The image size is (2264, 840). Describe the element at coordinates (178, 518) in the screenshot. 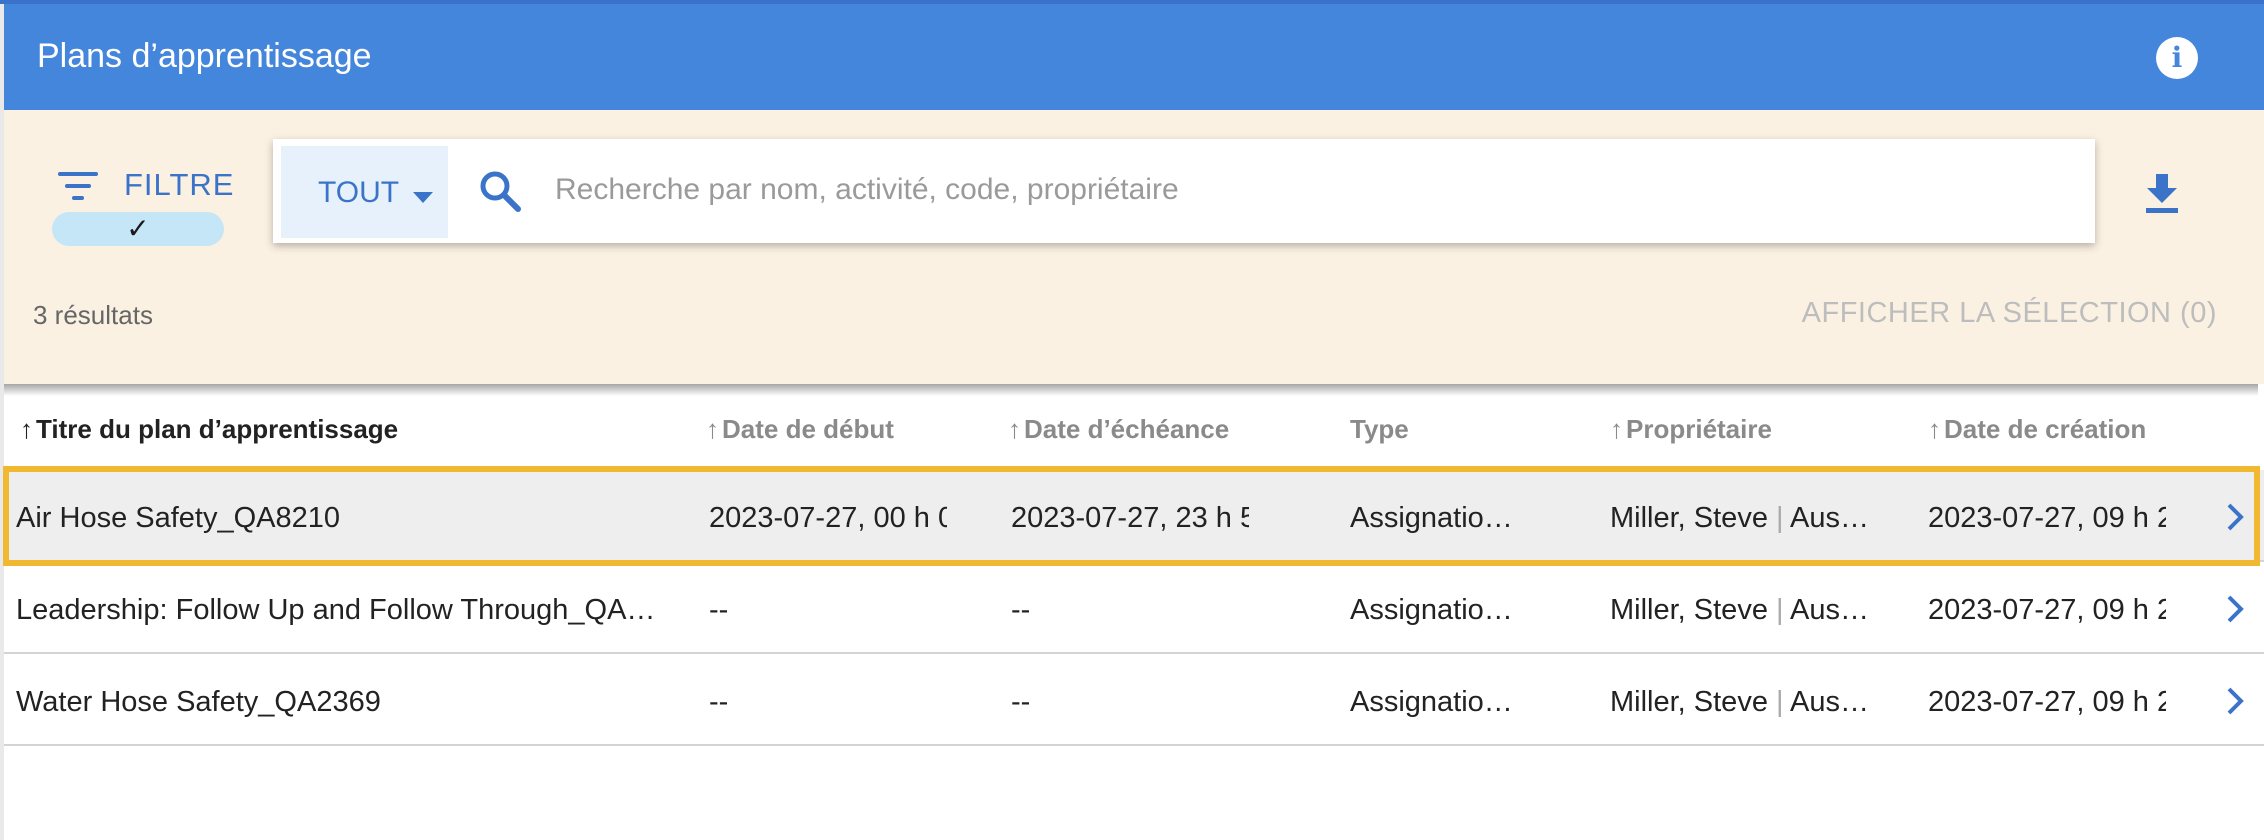

I see `cell-title: Air Hose Safety_QA8210` at that location.